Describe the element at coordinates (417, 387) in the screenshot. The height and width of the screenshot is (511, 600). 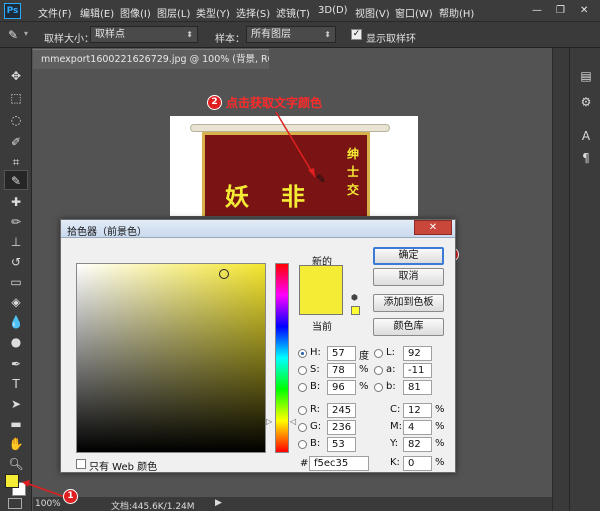
I see `lab-b-field: 81` at that location.